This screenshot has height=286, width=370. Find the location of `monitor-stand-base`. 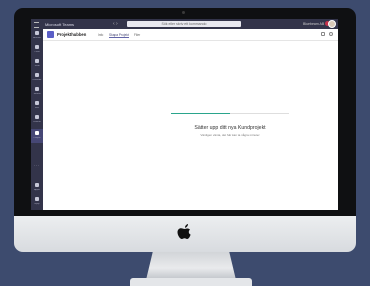

monitor-stand-base is located at coordinates (191, 282).